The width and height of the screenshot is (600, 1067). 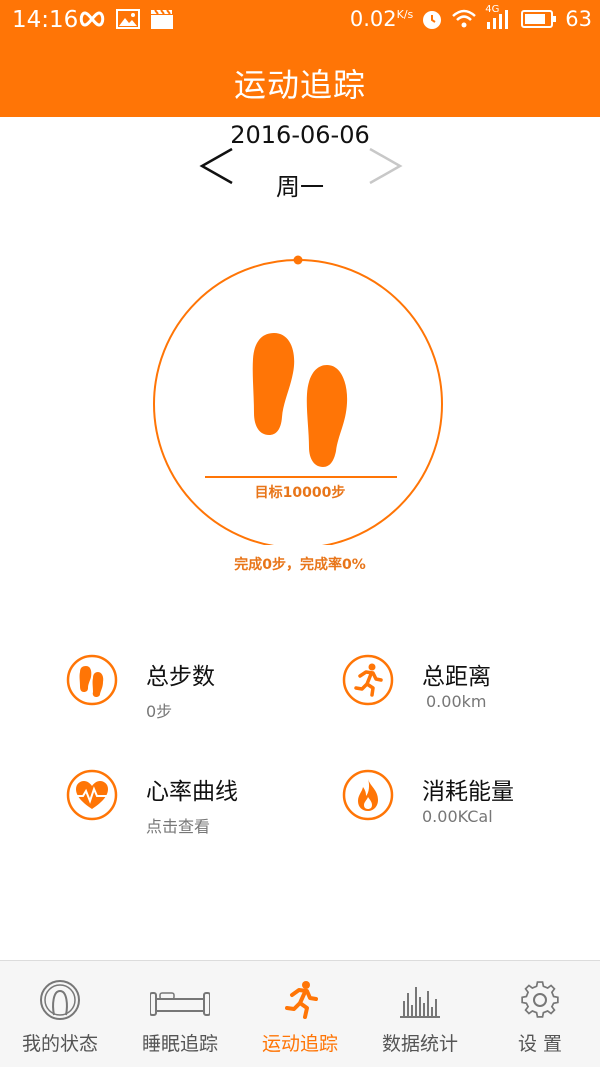 What do you see at coordinates (180, 677) in the screenshot?
I see `stat-title: 总步数` at bounding box center [180, 677].